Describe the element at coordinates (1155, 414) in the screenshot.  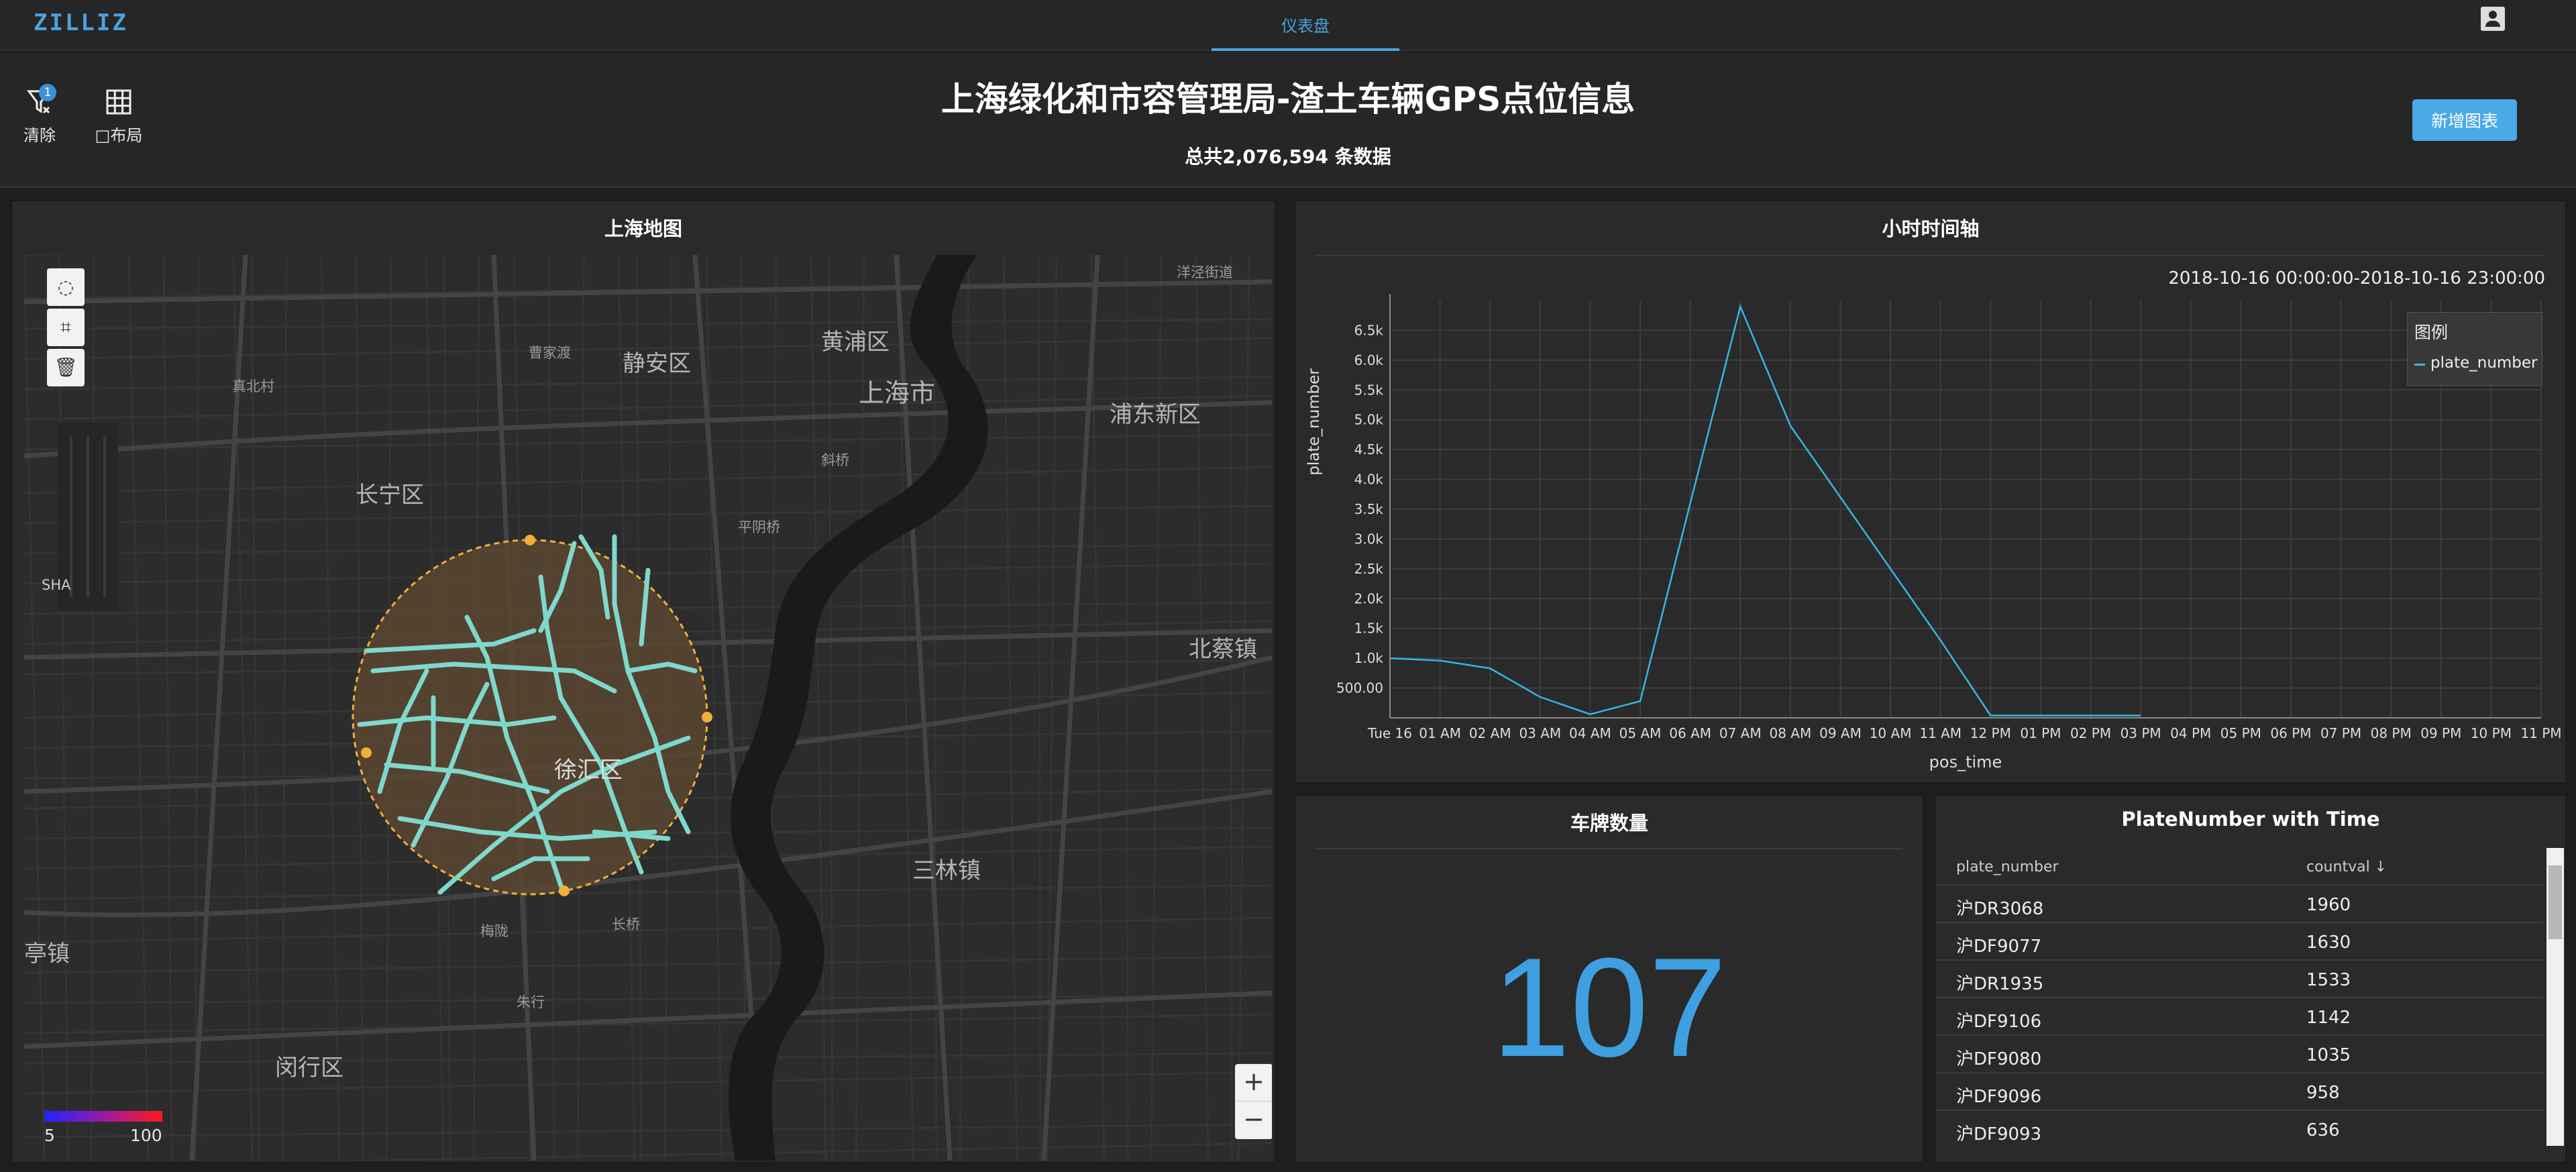
I see `map-label: 浦东新区` at that location.